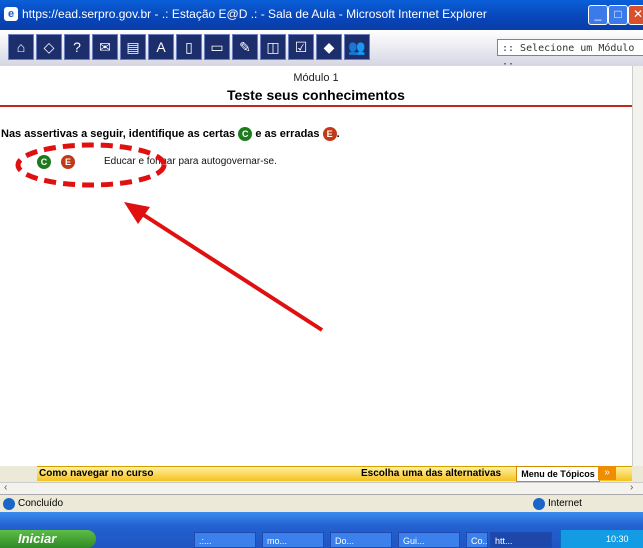 This screenshot has width=643, height=548. What do you see at coordinates (245, 47) in the screenshot?
I see `edit-icon: ✎` at bounding box center [245, 47].